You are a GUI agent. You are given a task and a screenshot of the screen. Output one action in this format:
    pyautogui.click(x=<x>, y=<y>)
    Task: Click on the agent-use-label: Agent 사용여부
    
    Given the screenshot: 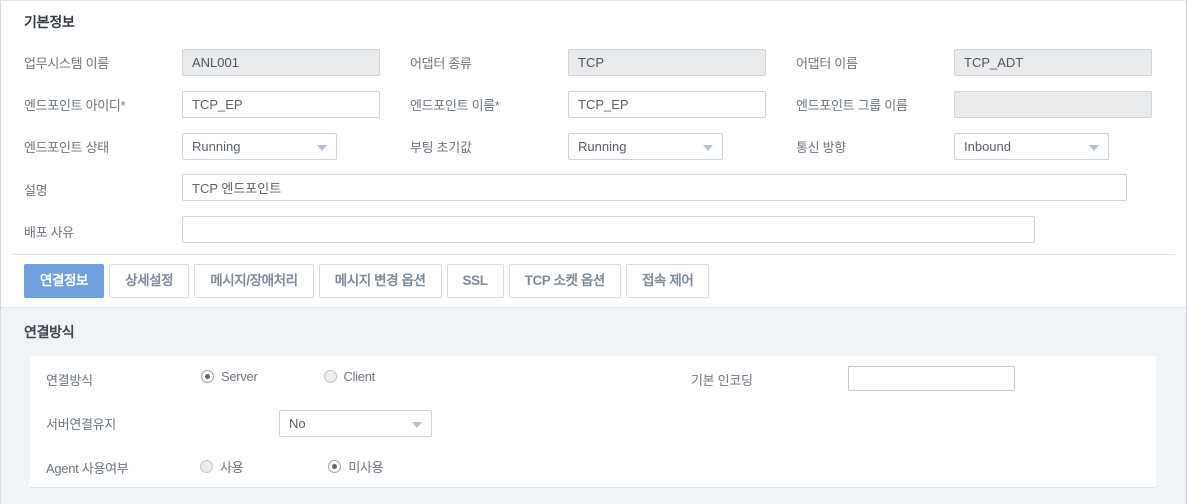 What is the action you would take?
    pyautogui.click(x=87, y=468)
    